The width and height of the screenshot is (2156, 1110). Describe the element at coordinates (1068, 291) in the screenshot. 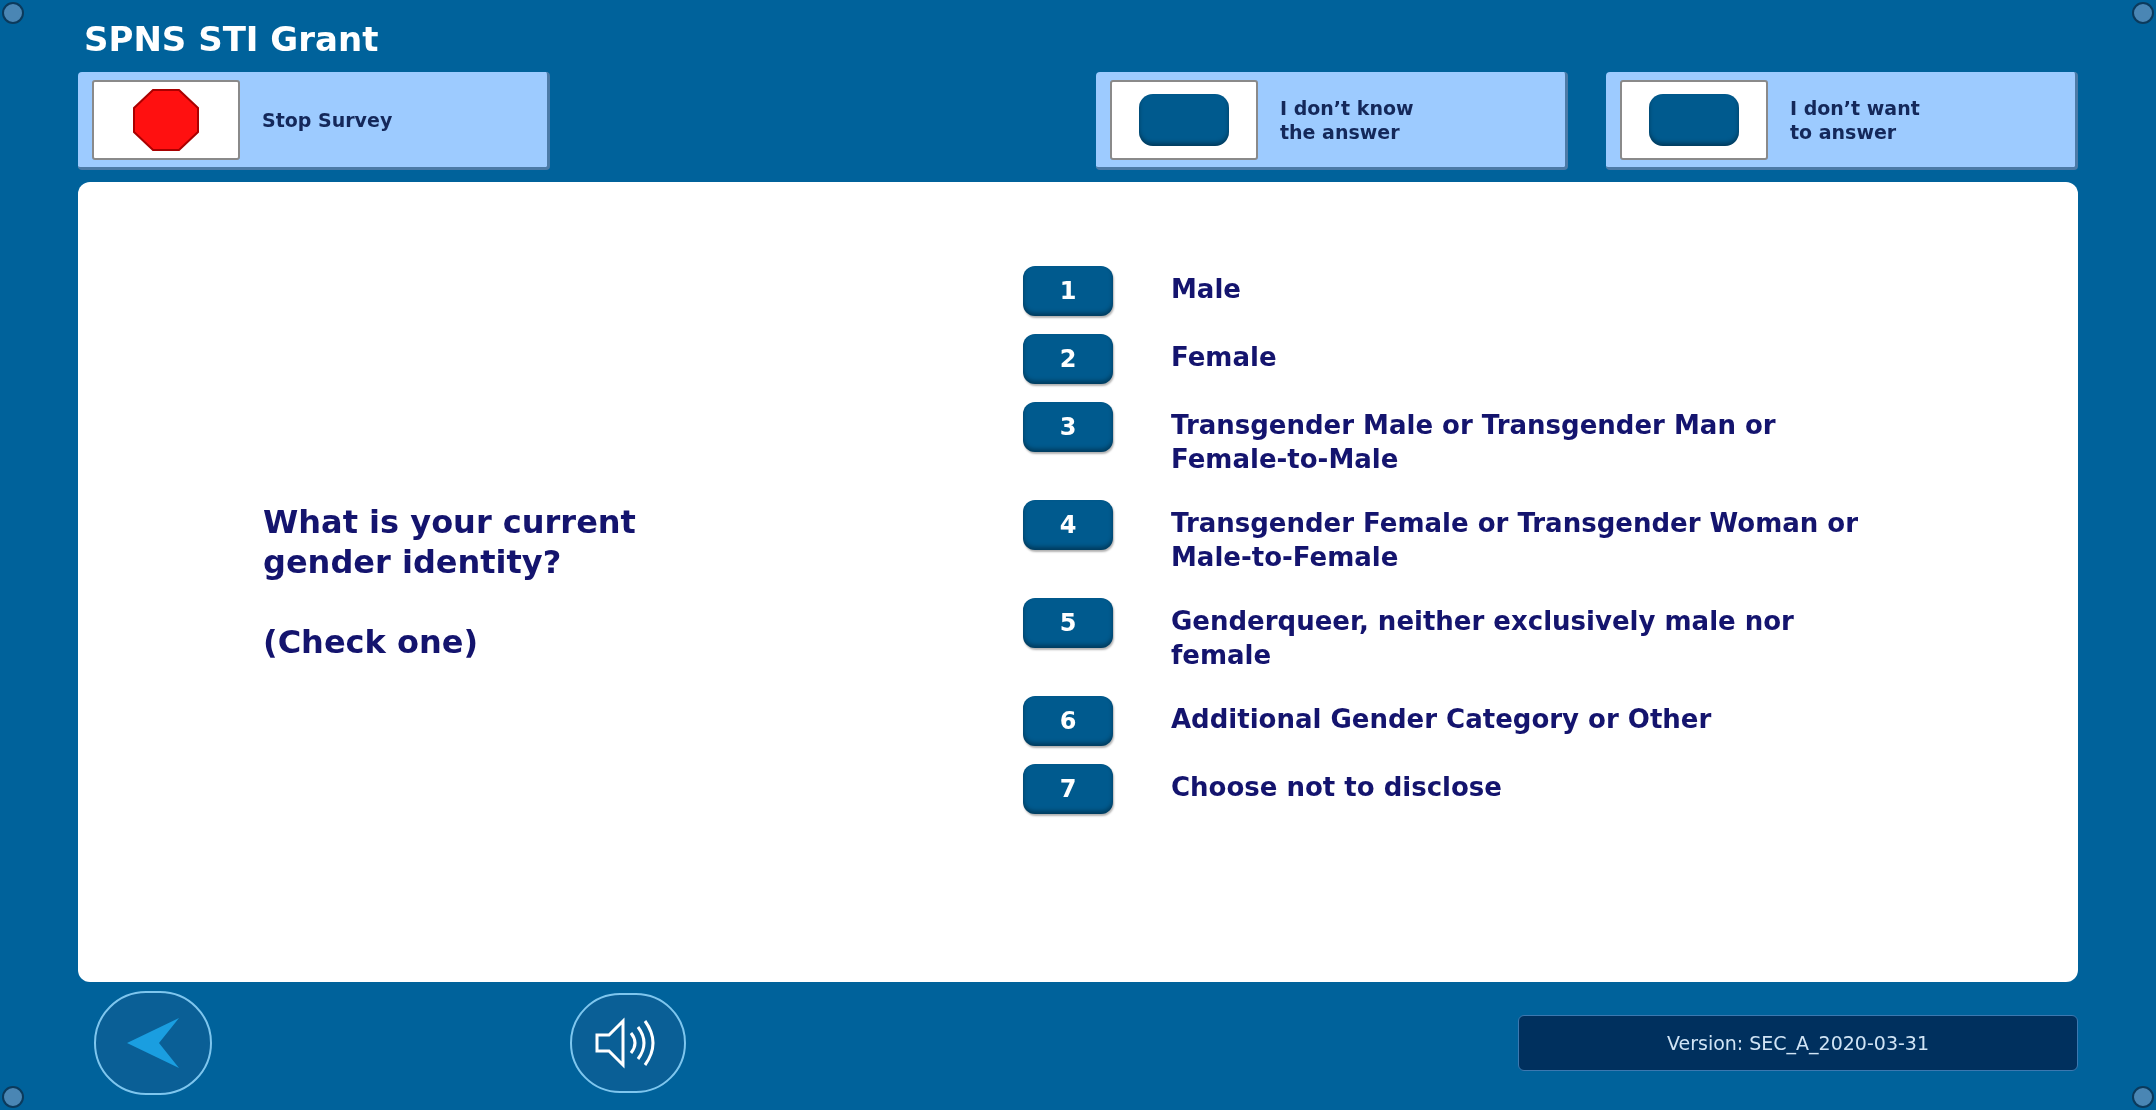

I see `option-number-button: 1` at that location.